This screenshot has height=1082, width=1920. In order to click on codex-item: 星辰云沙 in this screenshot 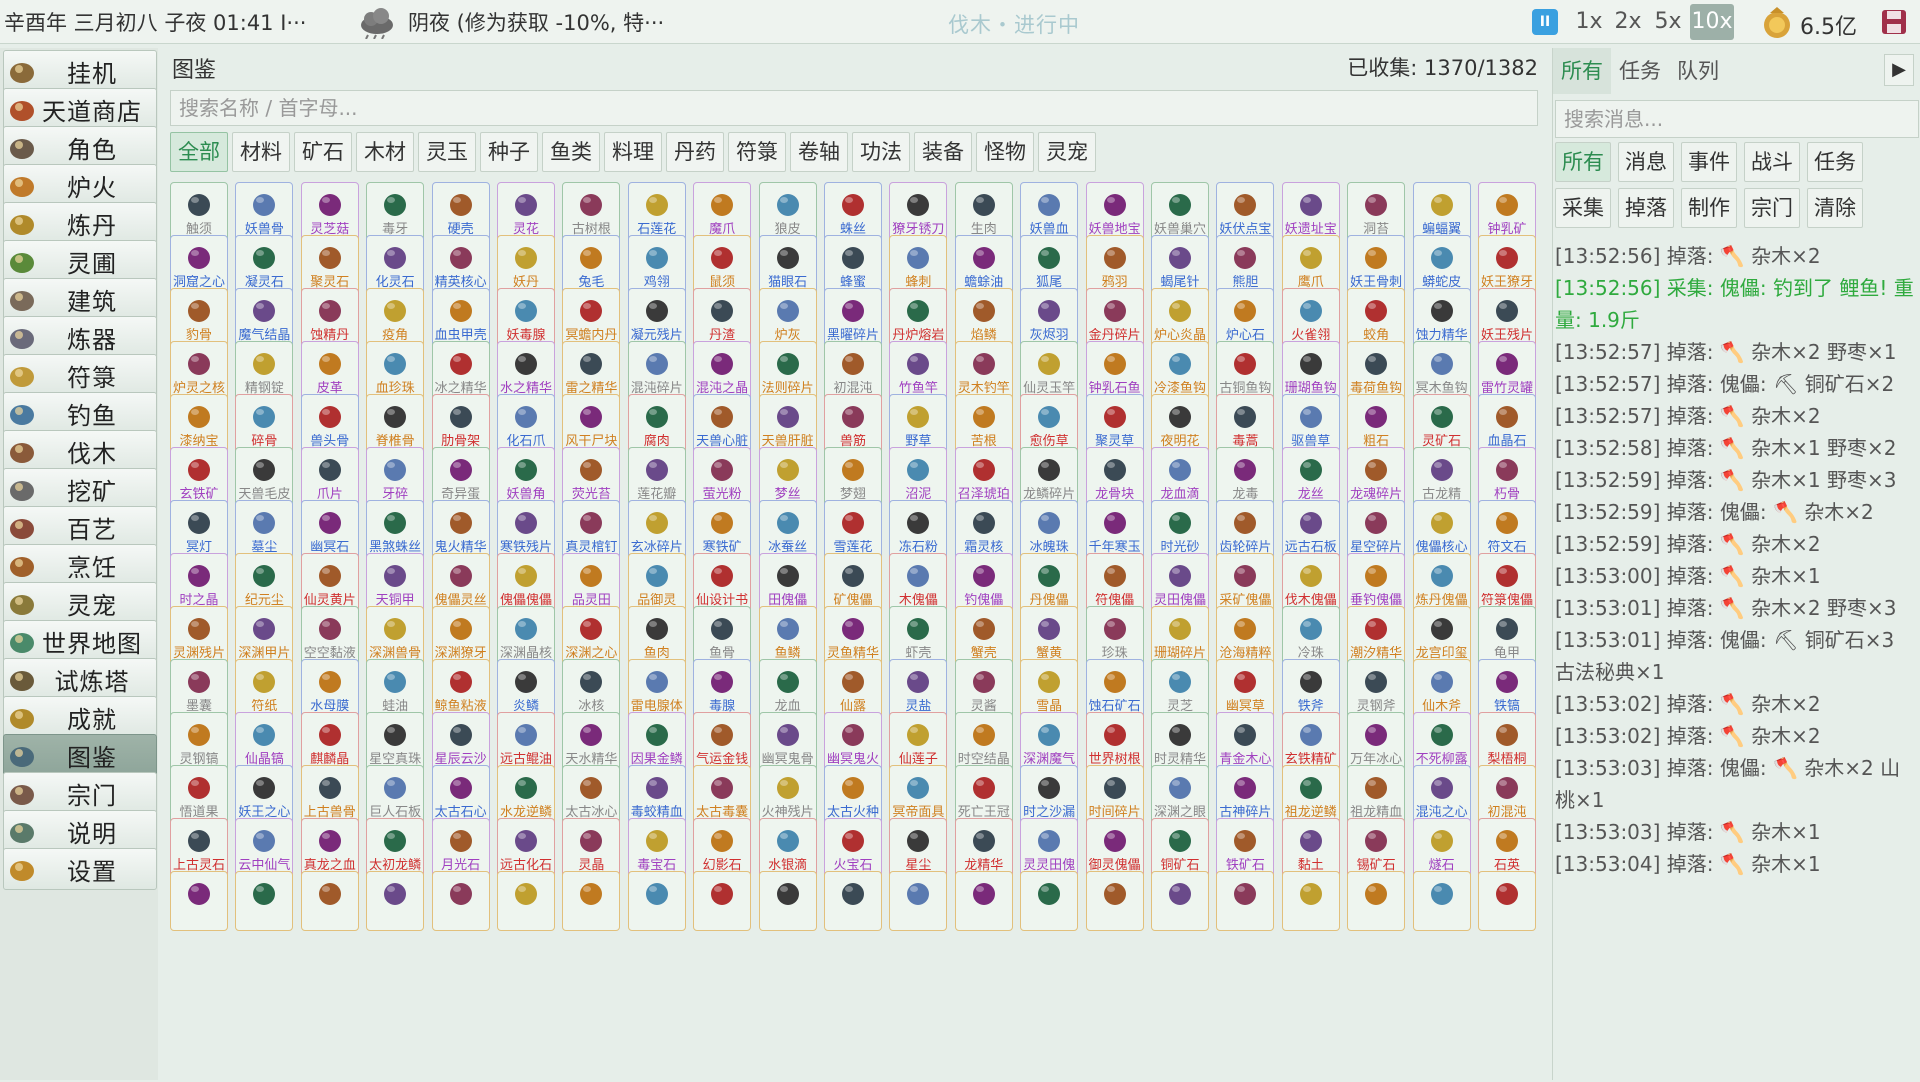, I will do `click(460, 742)`.